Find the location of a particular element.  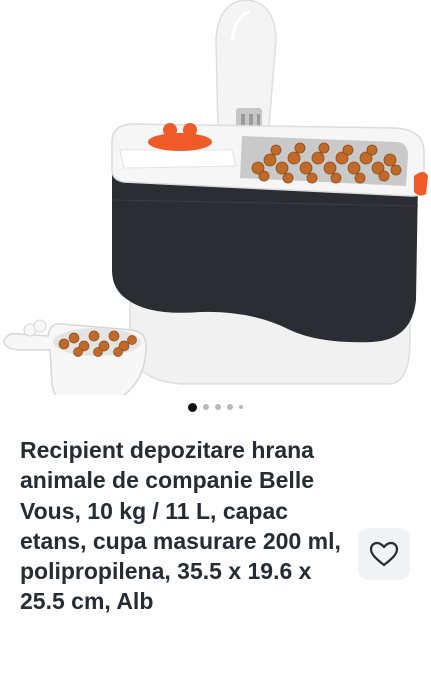

heart-outline-icon is located at coordinates (384, 554).